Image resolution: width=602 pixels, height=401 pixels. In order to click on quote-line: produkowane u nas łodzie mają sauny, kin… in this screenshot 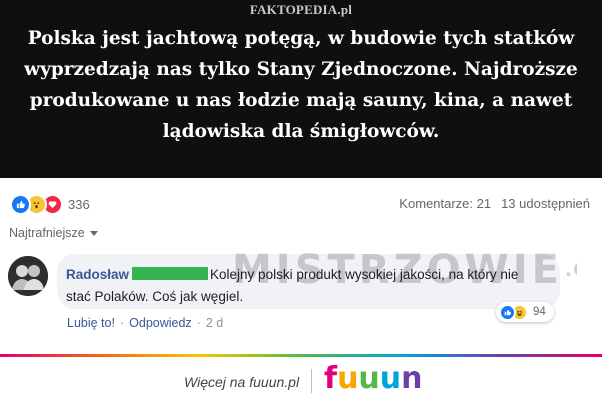, I will do `click(301, 100)`.